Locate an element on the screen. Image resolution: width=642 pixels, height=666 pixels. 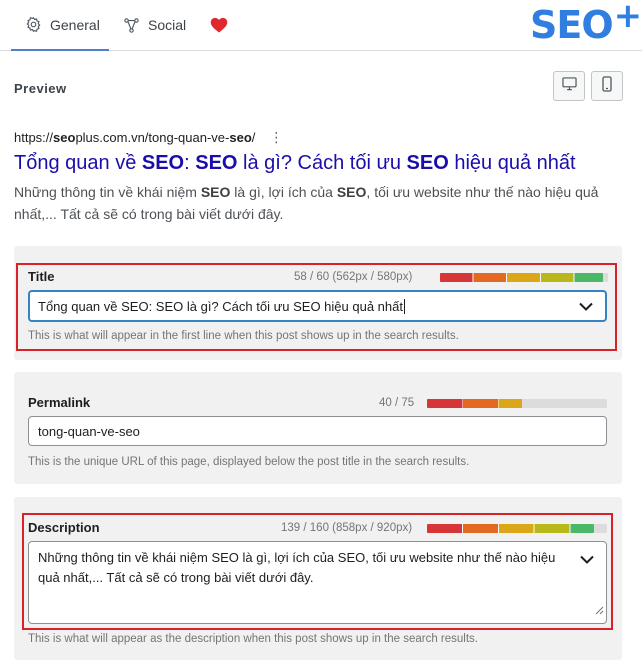
gear-icon is located at coordinates (33, 24).